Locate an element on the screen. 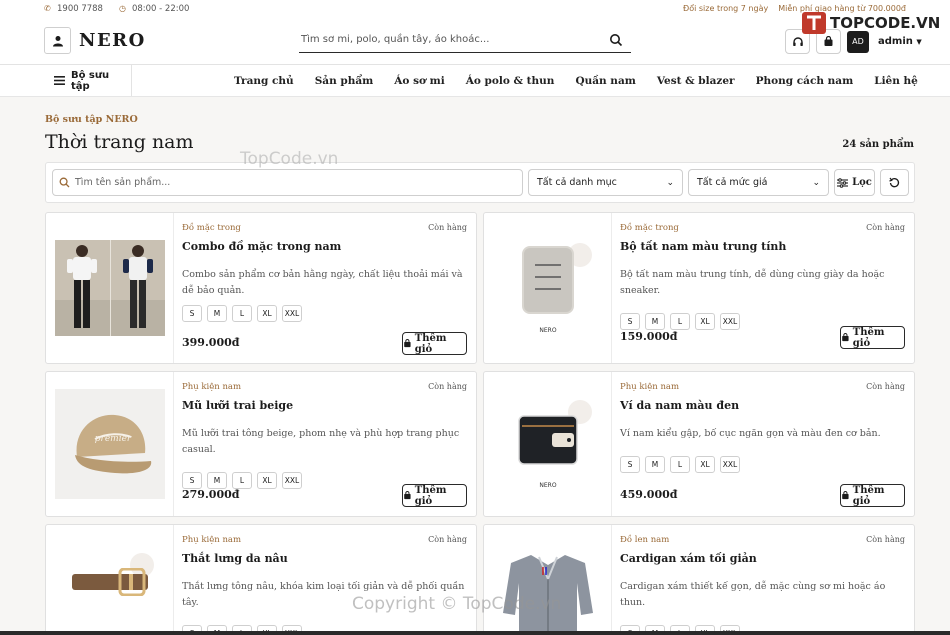  nav-item-style: Phong cách nam is located at coordinates (805, 81).